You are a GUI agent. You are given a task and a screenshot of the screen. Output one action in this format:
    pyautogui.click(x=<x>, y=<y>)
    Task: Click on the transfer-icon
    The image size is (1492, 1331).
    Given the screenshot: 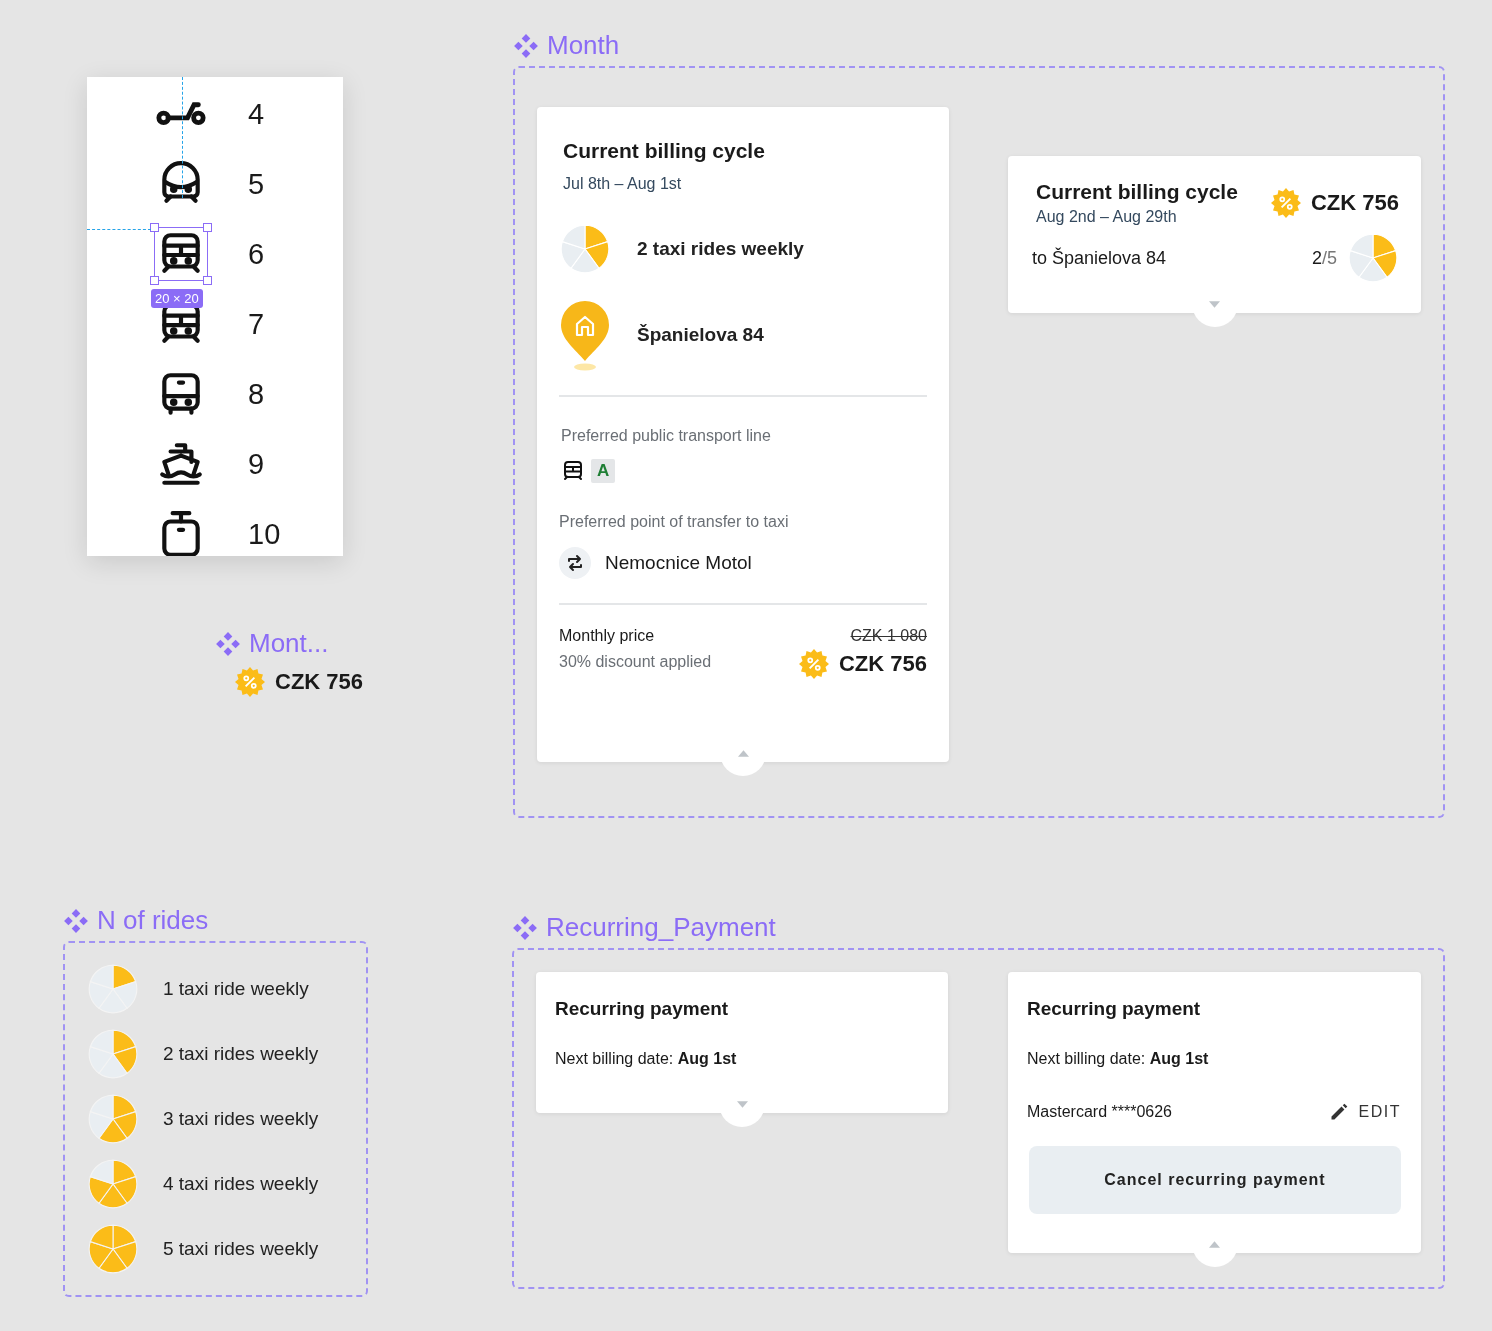 What is the action you would take?
    pyautogui.click(x=575, y=563)
    